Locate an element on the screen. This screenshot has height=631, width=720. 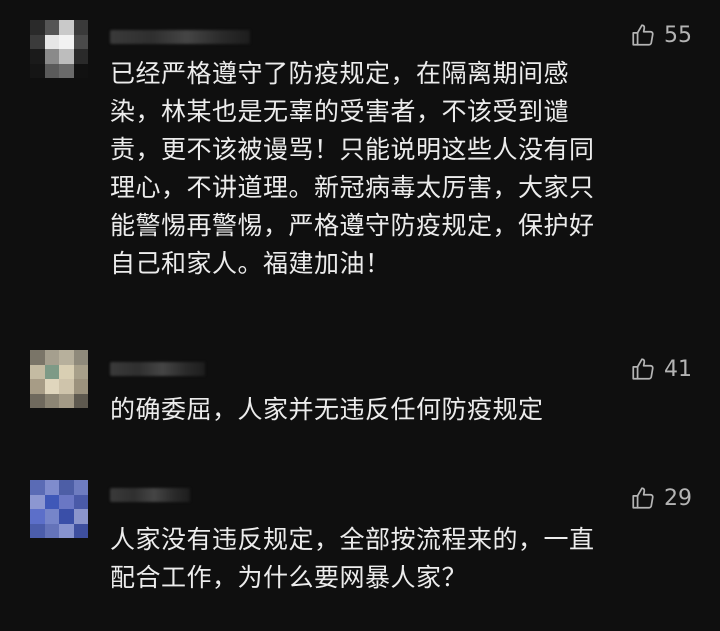
like-button: 41 is located at coordinates (661, 369).